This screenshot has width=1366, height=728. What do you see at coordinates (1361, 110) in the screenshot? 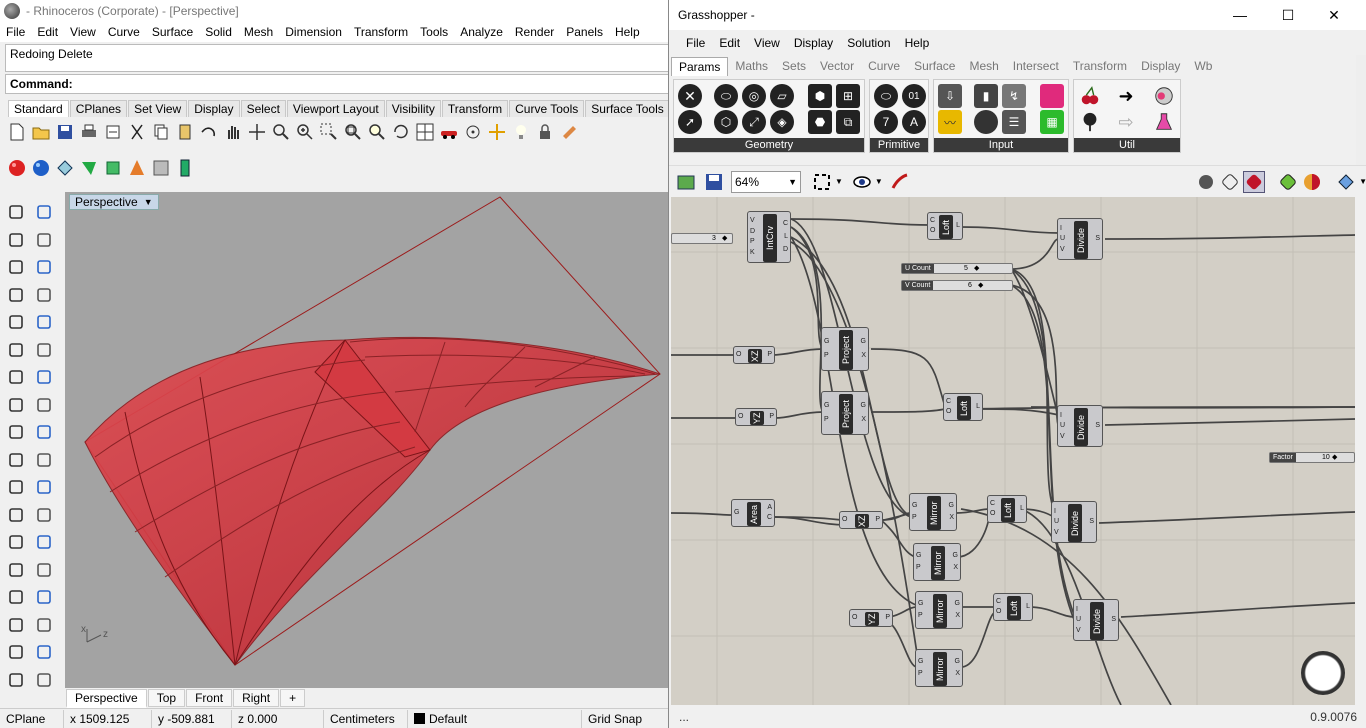
I see `ribbon-scrollbar` at bounding box center [1361, 110].